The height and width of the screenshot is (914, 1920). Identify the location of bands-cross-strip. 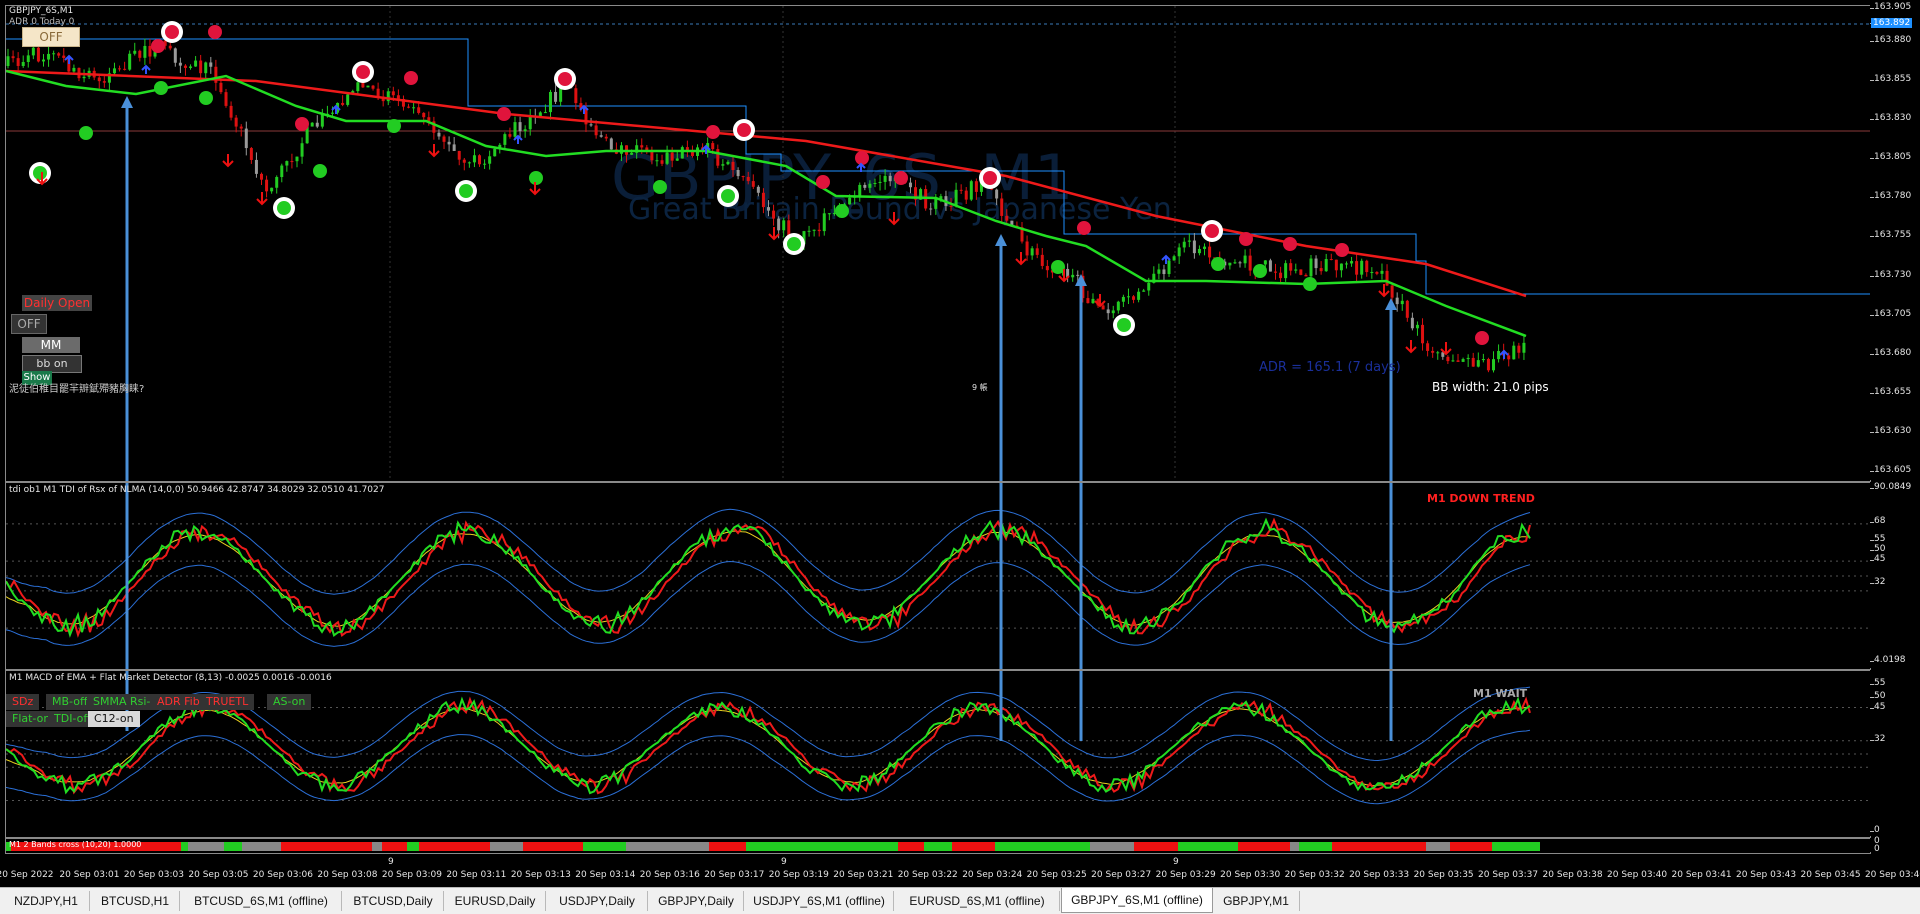
(773, 846).